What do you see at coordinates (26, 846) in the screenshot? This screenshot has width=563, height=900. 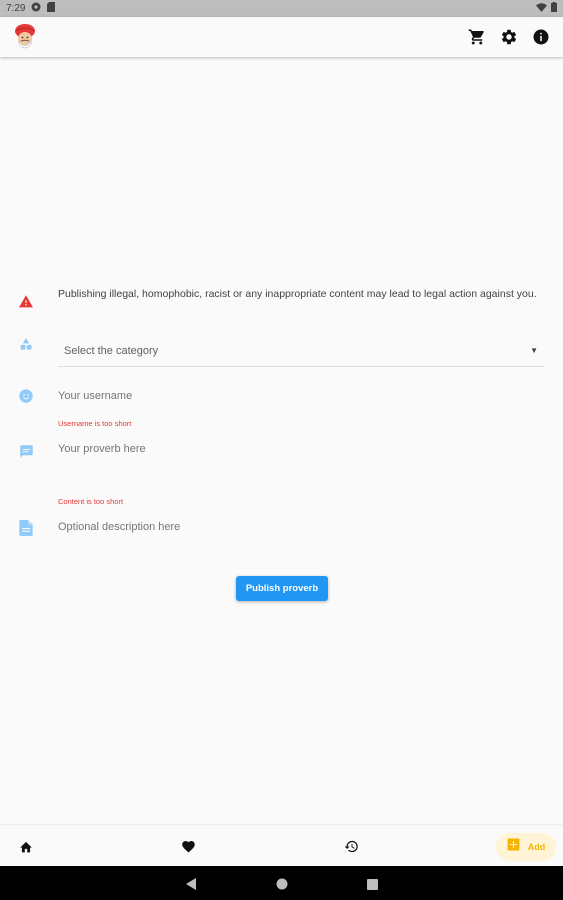 I see `home-icon` at bounding box center [26, 846].